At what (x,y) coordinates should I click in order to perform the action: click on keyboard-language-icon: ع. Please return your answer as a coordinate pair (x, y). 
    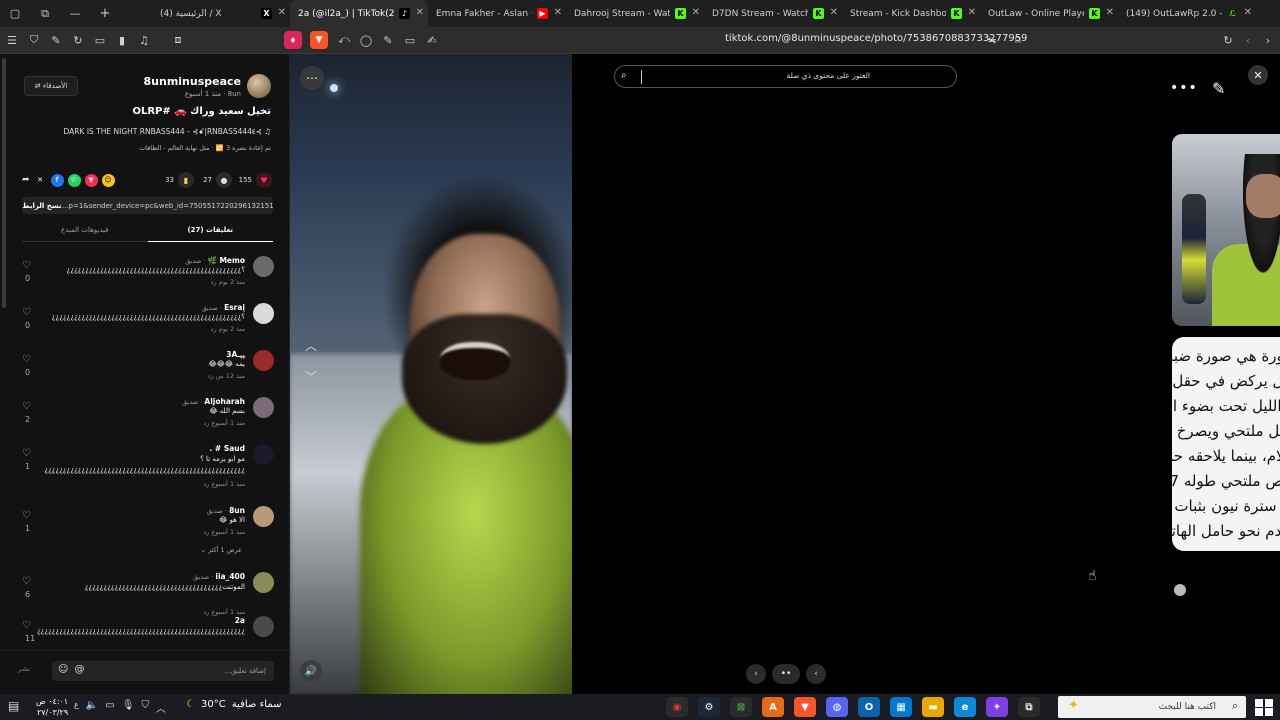
    Looking at the image, I should click on (76, 707).